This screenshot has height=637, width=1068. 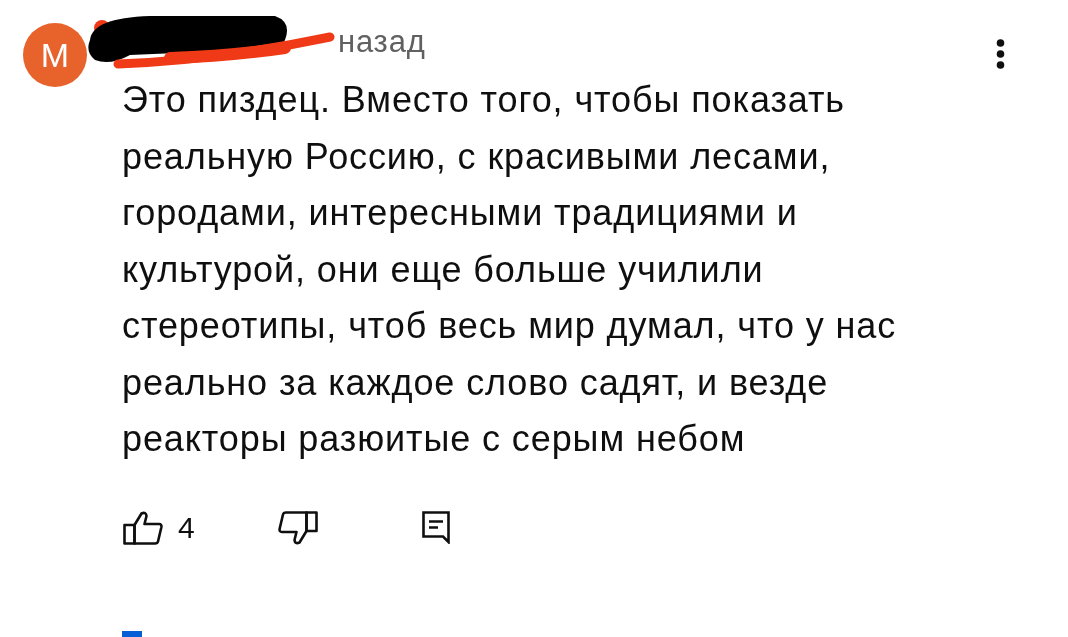 I want to click on thumbs-up-icon, so click(x=143, y=527).